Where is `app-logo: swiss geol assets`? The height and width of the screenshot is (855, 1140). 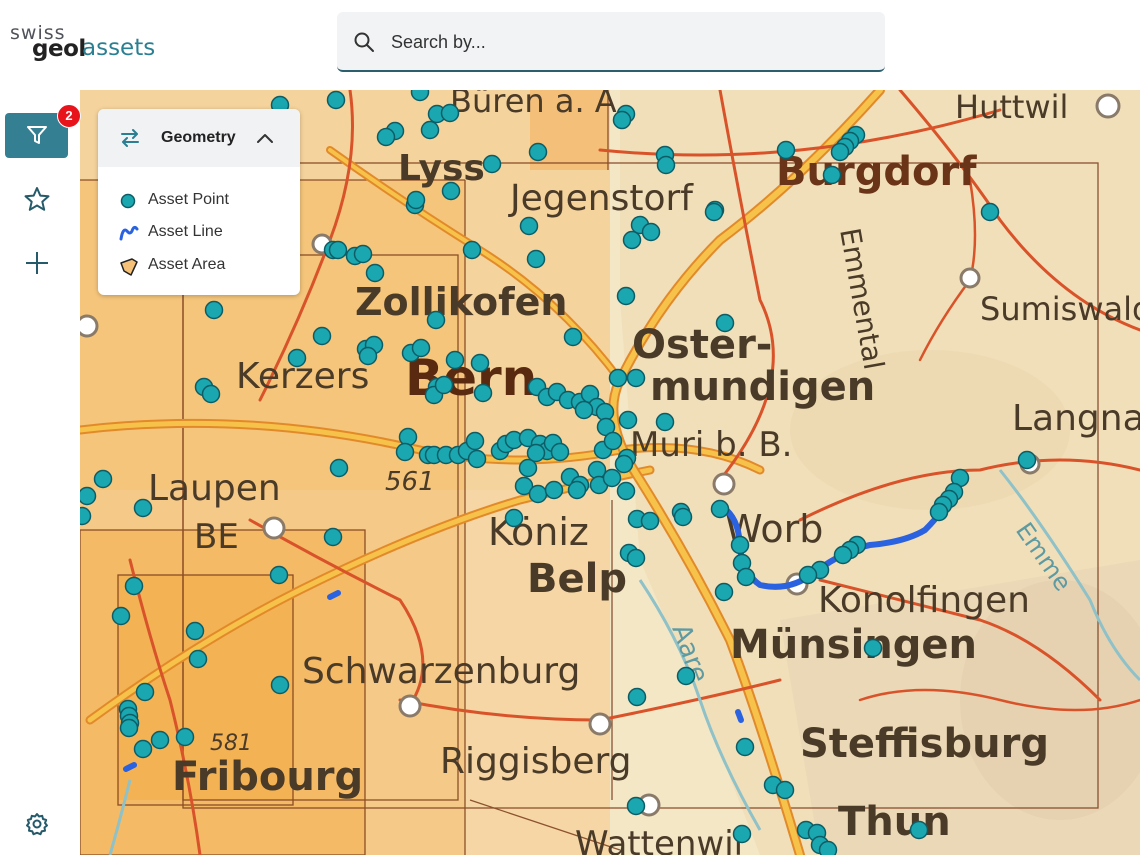
app-logo: swiss geol assets is located at coordinates (90, 44).